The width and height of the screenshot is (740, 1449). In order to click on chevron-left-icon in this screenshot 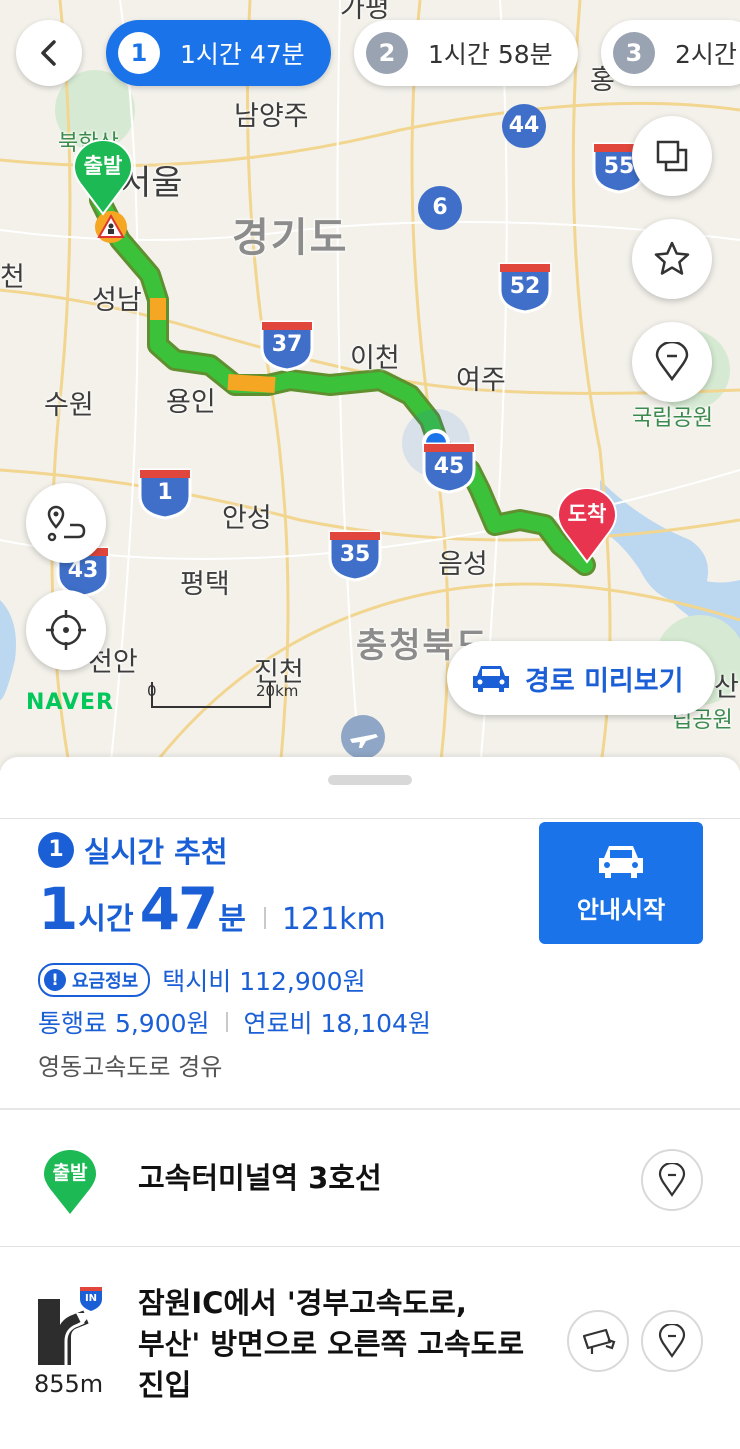, I will do `click(48, 53)`.